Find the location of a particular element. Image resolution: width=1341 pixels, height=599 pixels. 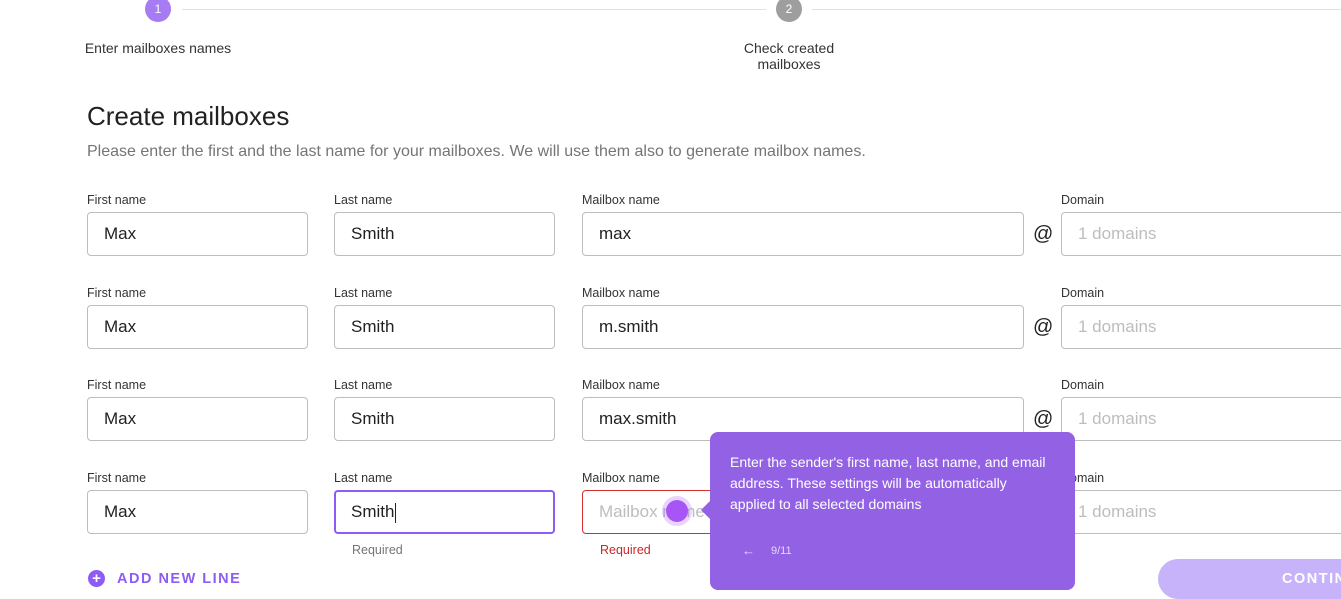

add-new-line-button: + ADD NEW LINE is located at coordinates (164, 578).